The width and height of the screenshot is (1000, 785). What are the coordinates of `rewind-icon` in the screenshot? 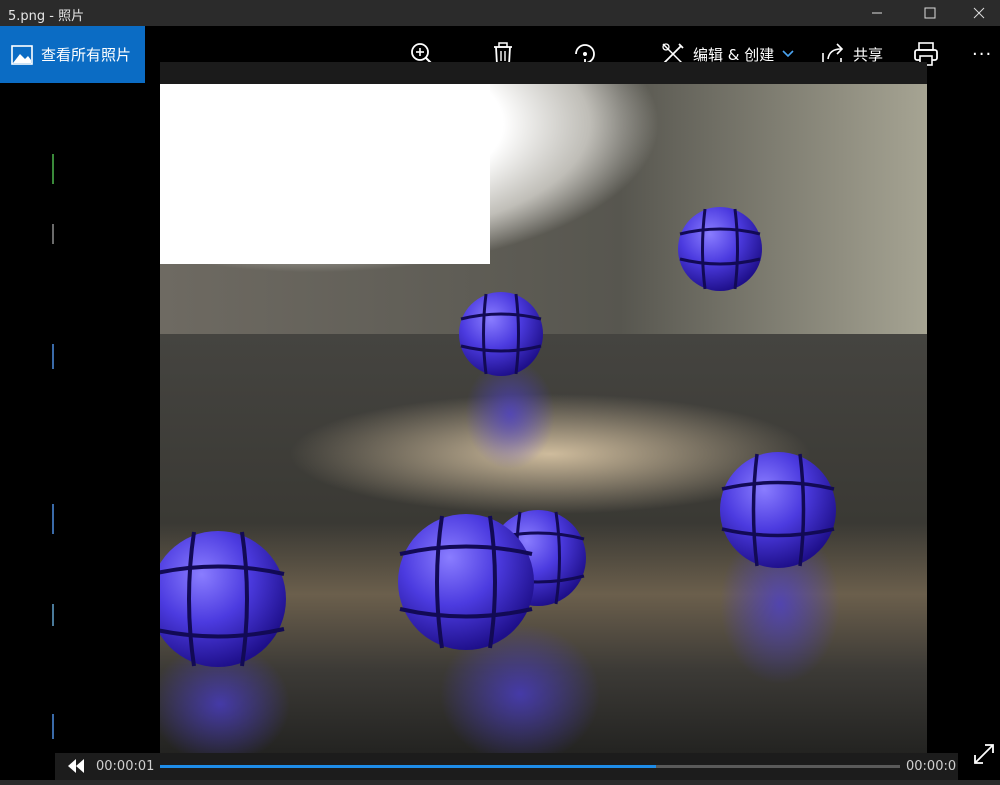 It's located at (76, 766).